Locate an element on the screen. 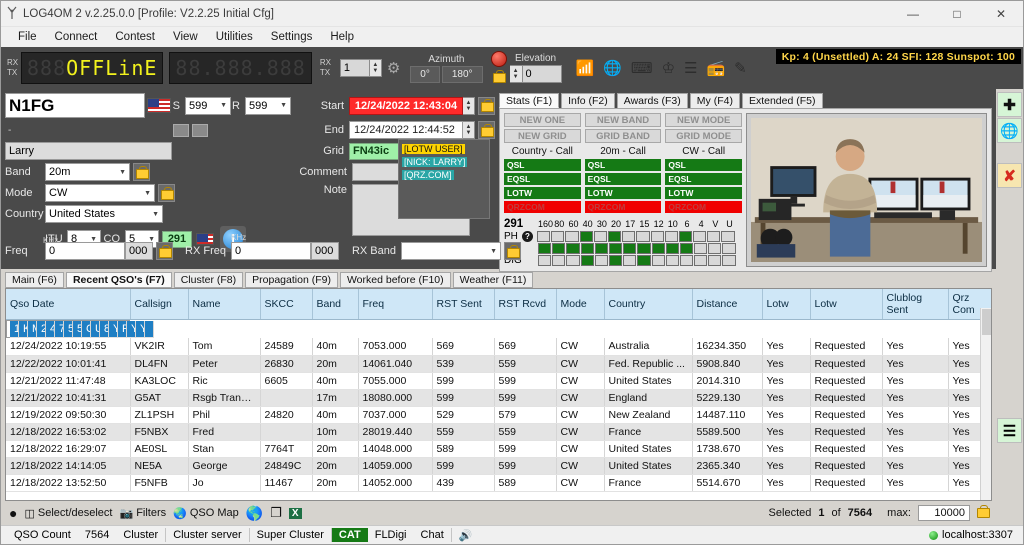  tab-cluster: Cluster (F8) is located at coordinates (208, 280).